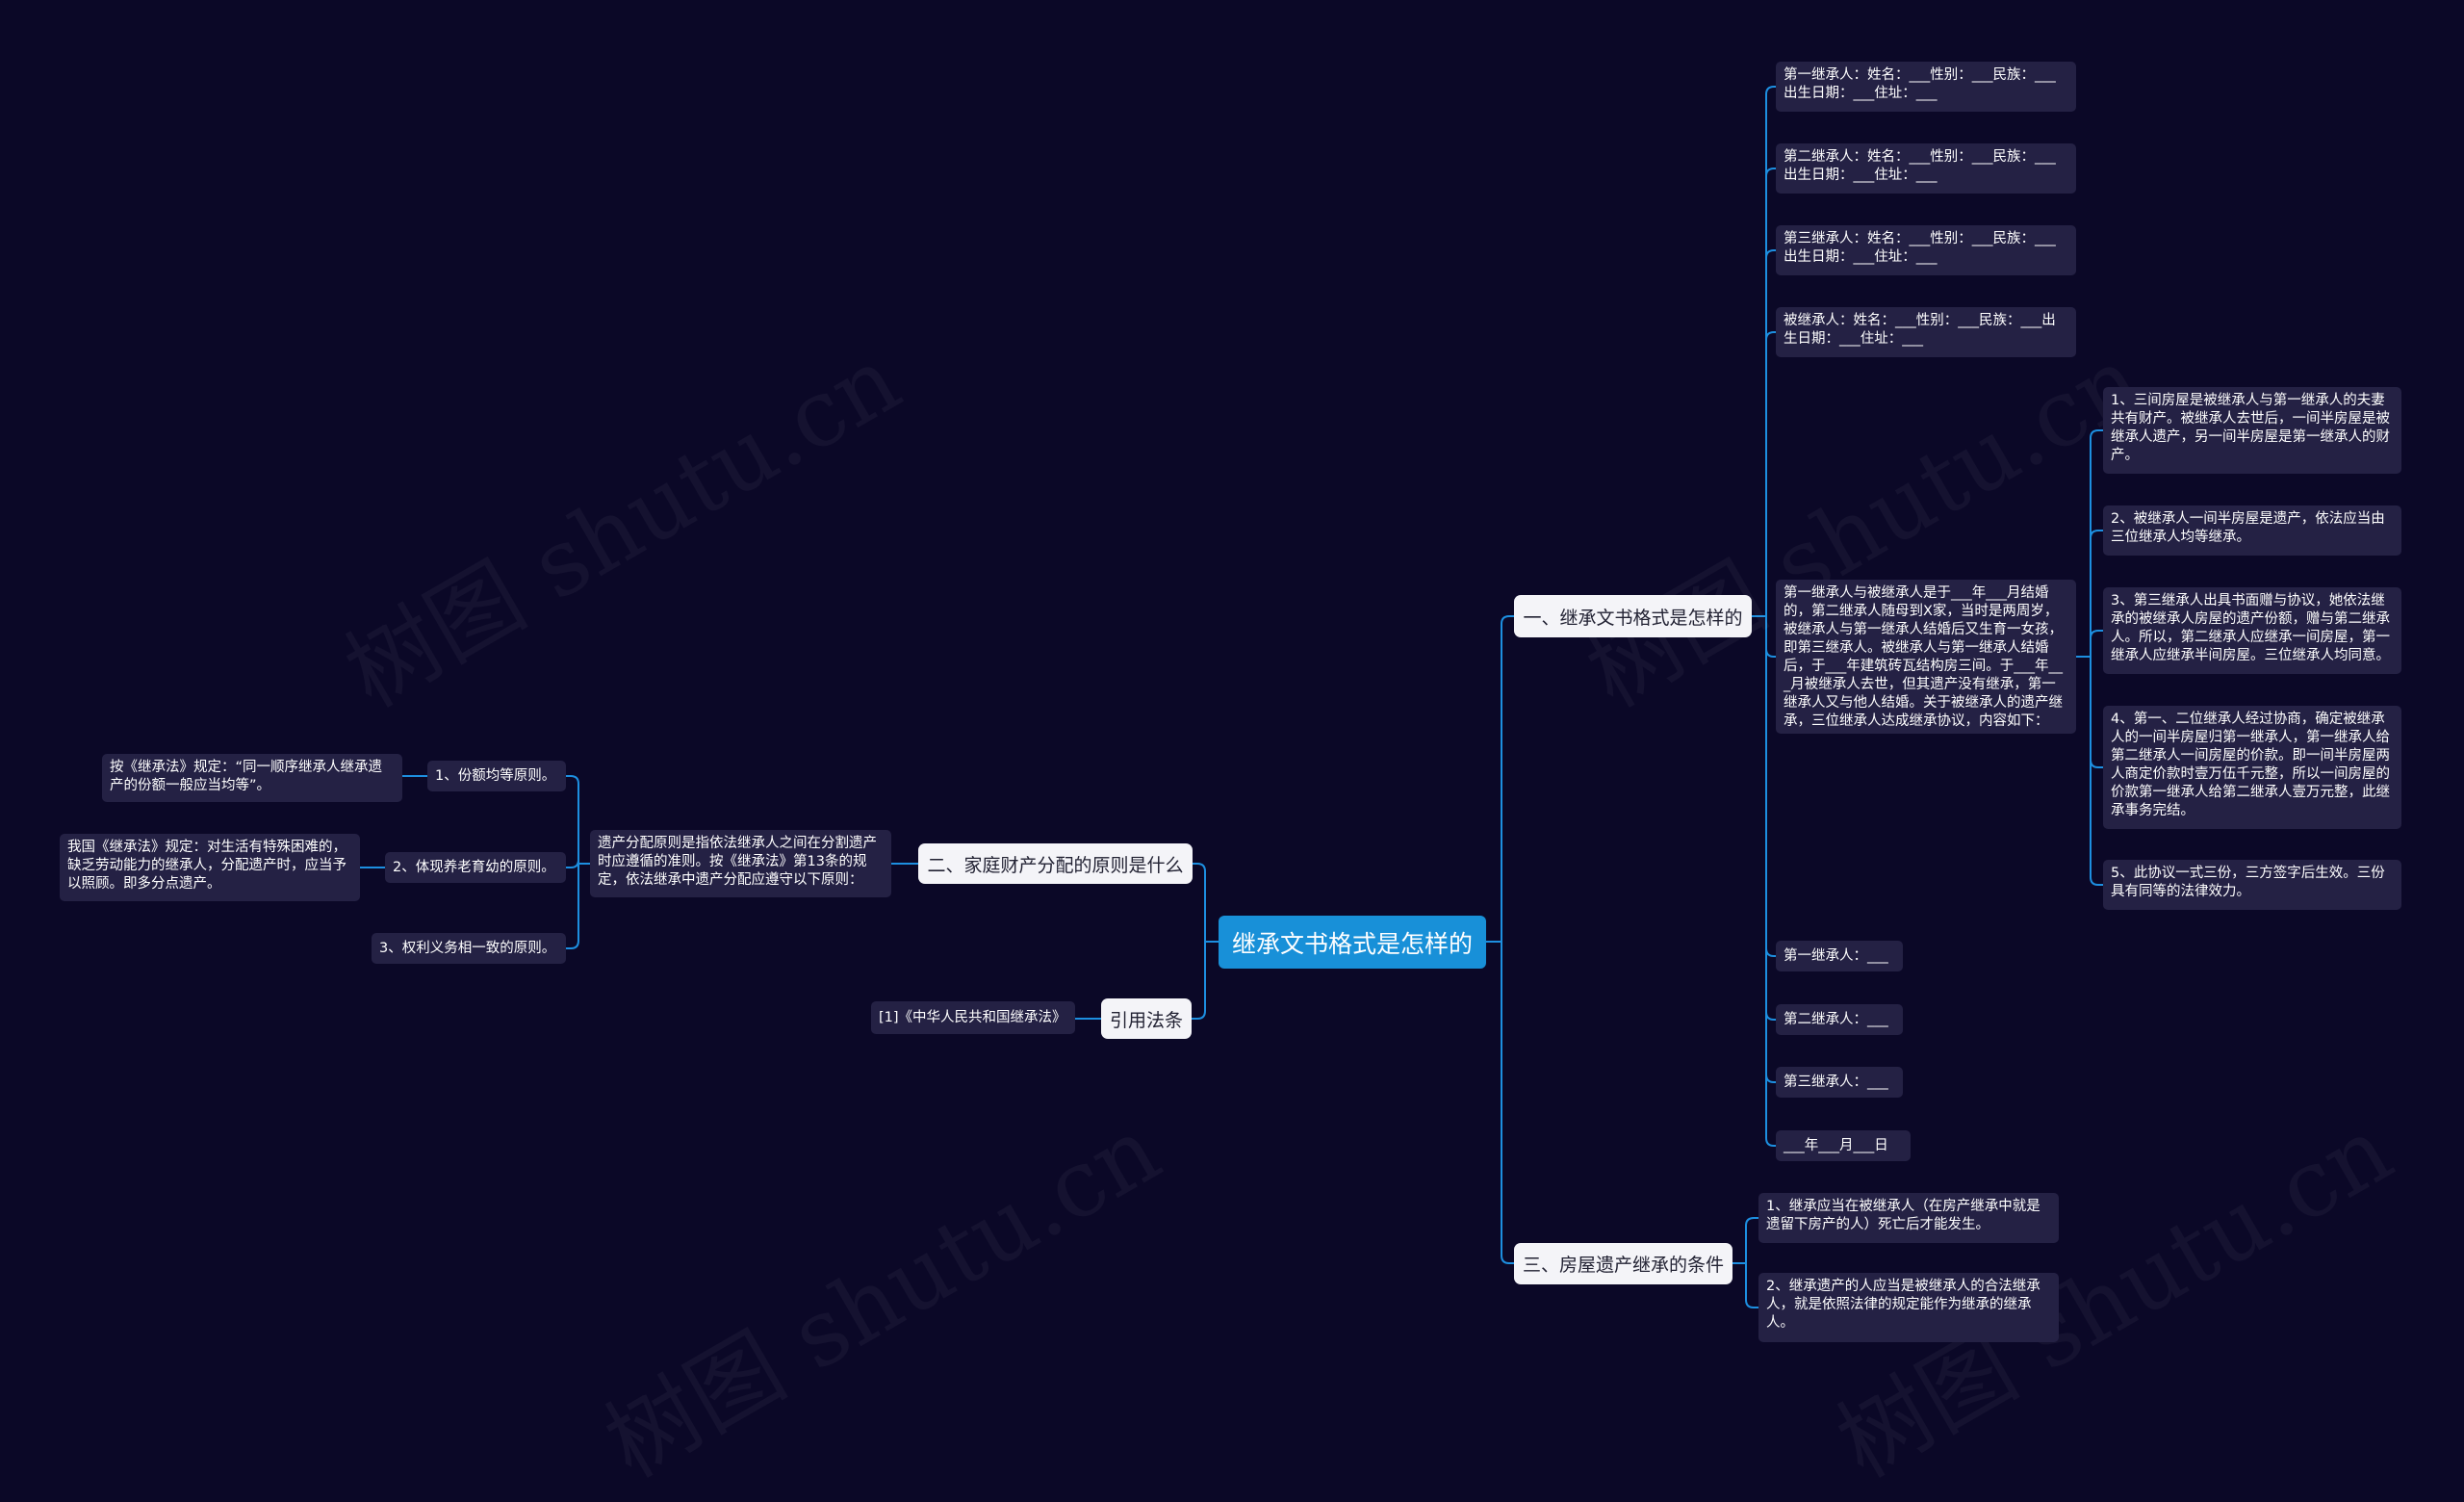  Describe the element at coordinates (1926, 87) in the screenshot. I see `heir1-info: 第一继承人：姓名：___性别：___民族：___出生日期：___住址：___` at that location.